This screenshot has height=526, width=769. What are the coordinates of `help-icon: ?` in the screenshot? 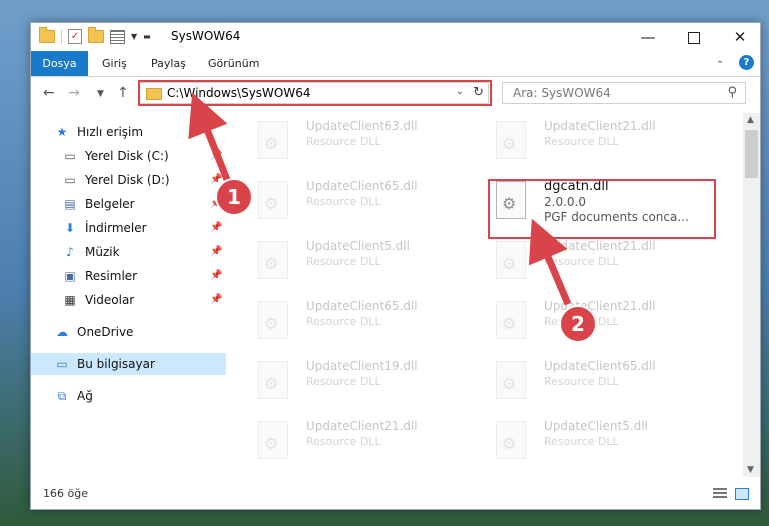 It's located at (746, 62).